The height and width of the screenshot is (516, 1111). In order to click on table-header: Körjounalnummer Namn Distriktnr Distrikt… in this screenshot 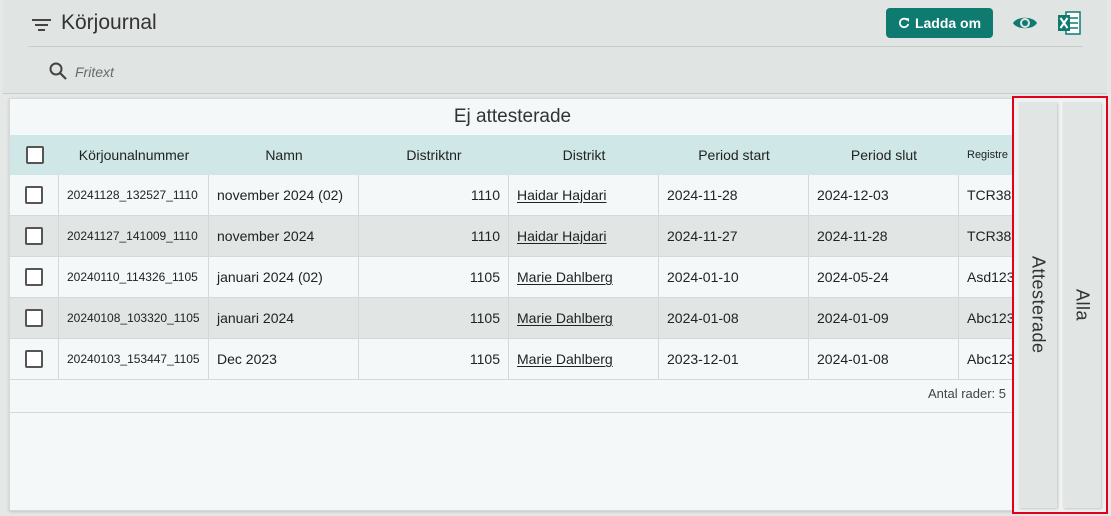, I will do `click(514, 155)`.